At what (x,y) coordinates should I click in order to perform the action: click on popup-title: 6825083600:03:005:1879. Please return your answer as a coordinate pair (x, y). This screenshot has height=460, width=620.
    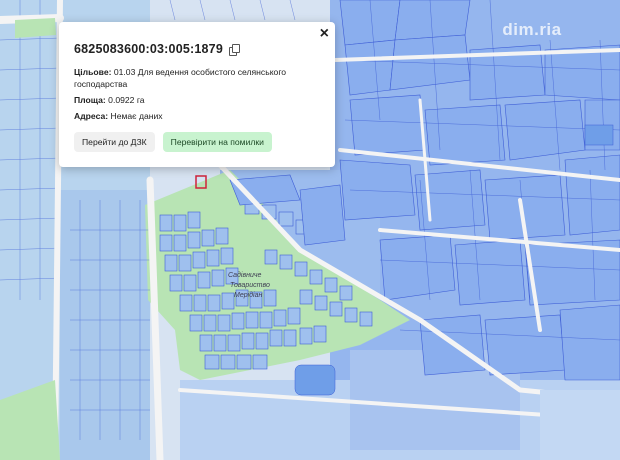
    Looking at the image, I should click on (197, 49).